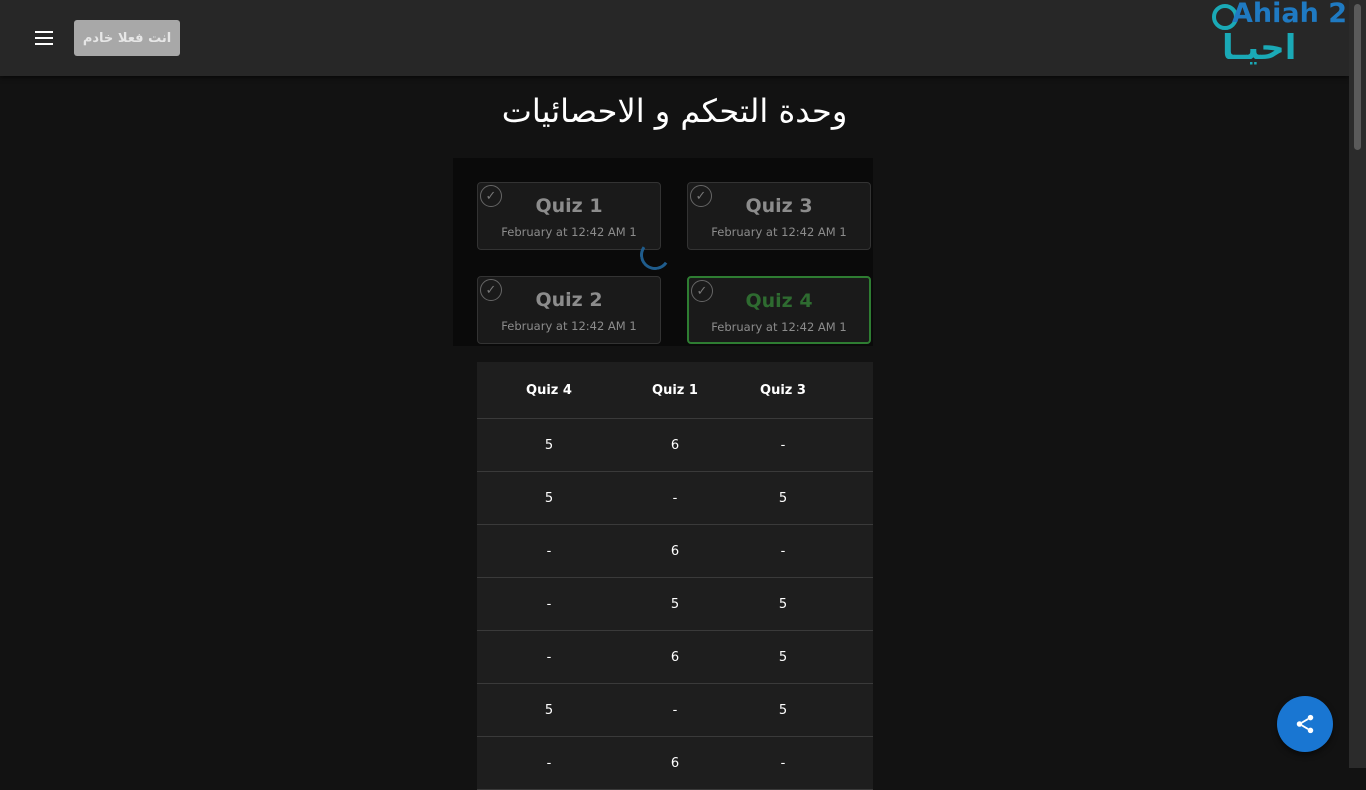 The width and height of the screenshot is (1366, 790). I want to click on quiz-card-2: ✓ Quiz 2 February at 12:42 AM 1, so click(569, 310).